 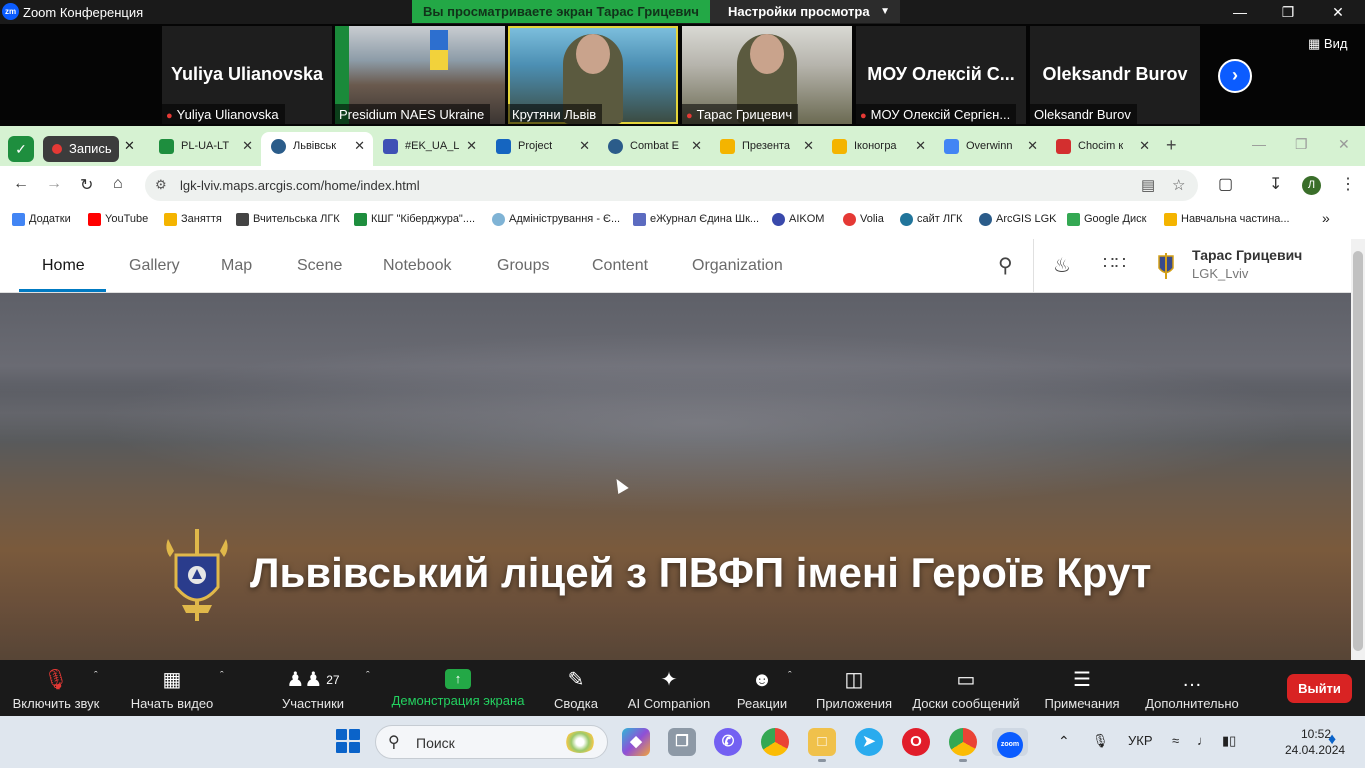 What do you see at coordinates (324, 688) in the screenshot?
I see `participants-button: ♟♟ 27 Участники ˆ` at bounding box center [324, 688].